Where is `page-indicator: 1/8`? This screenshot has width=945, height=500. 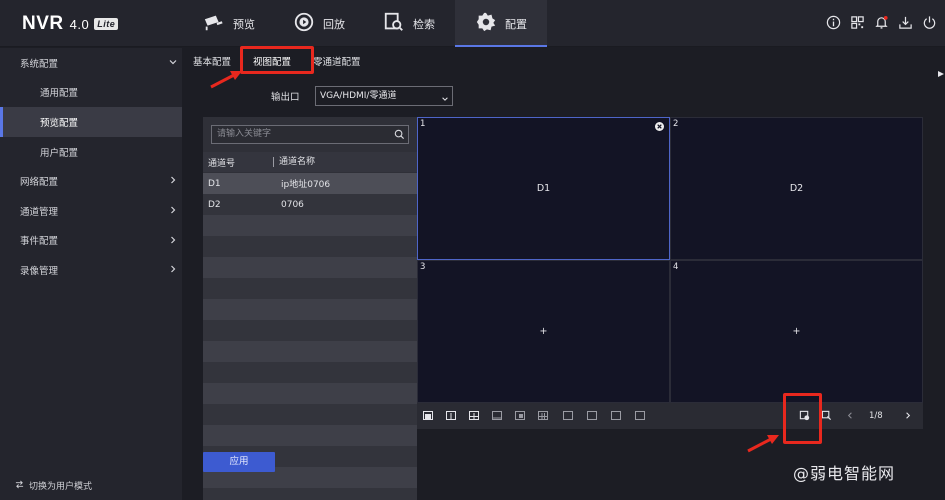 page-indicator: 1/8 is located at coordinates (876, 416).